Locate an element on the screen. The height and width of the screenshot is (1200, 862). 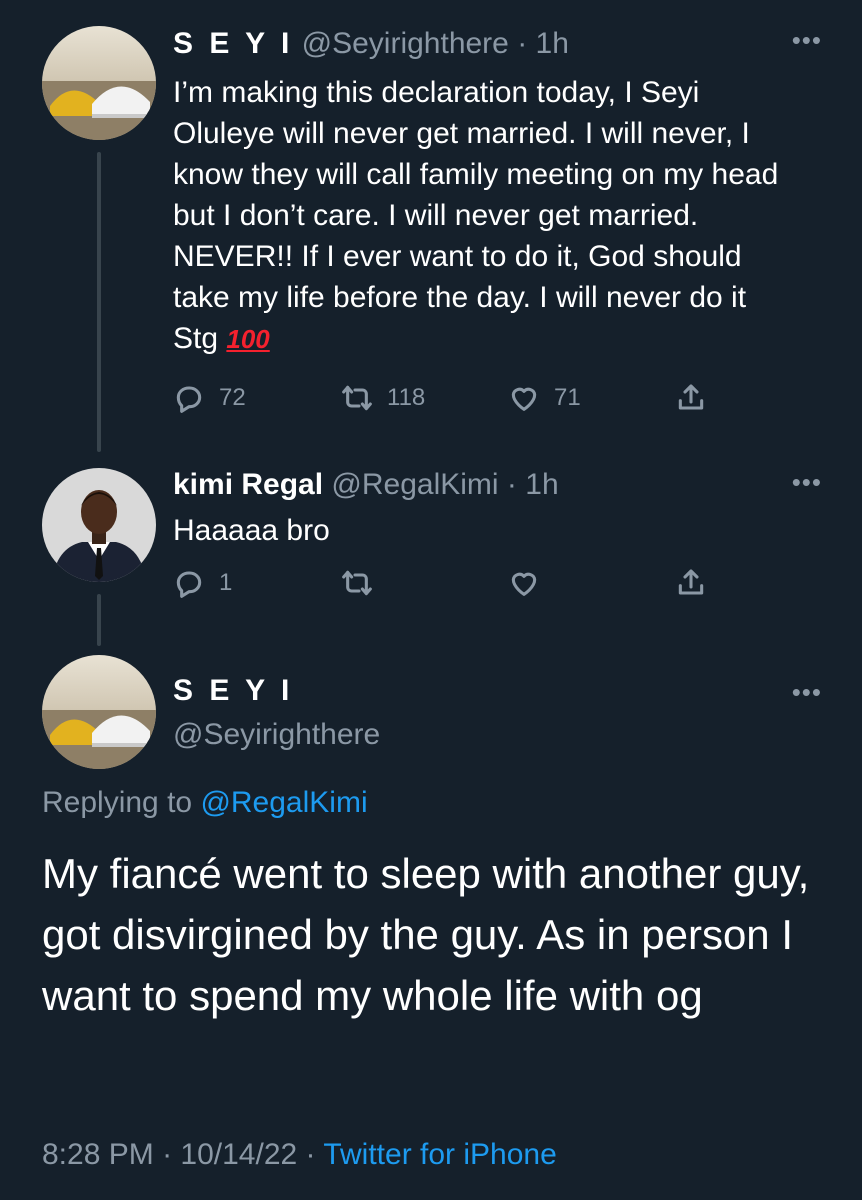
reply2-actions: 1 is located at coordinates (453, 583).